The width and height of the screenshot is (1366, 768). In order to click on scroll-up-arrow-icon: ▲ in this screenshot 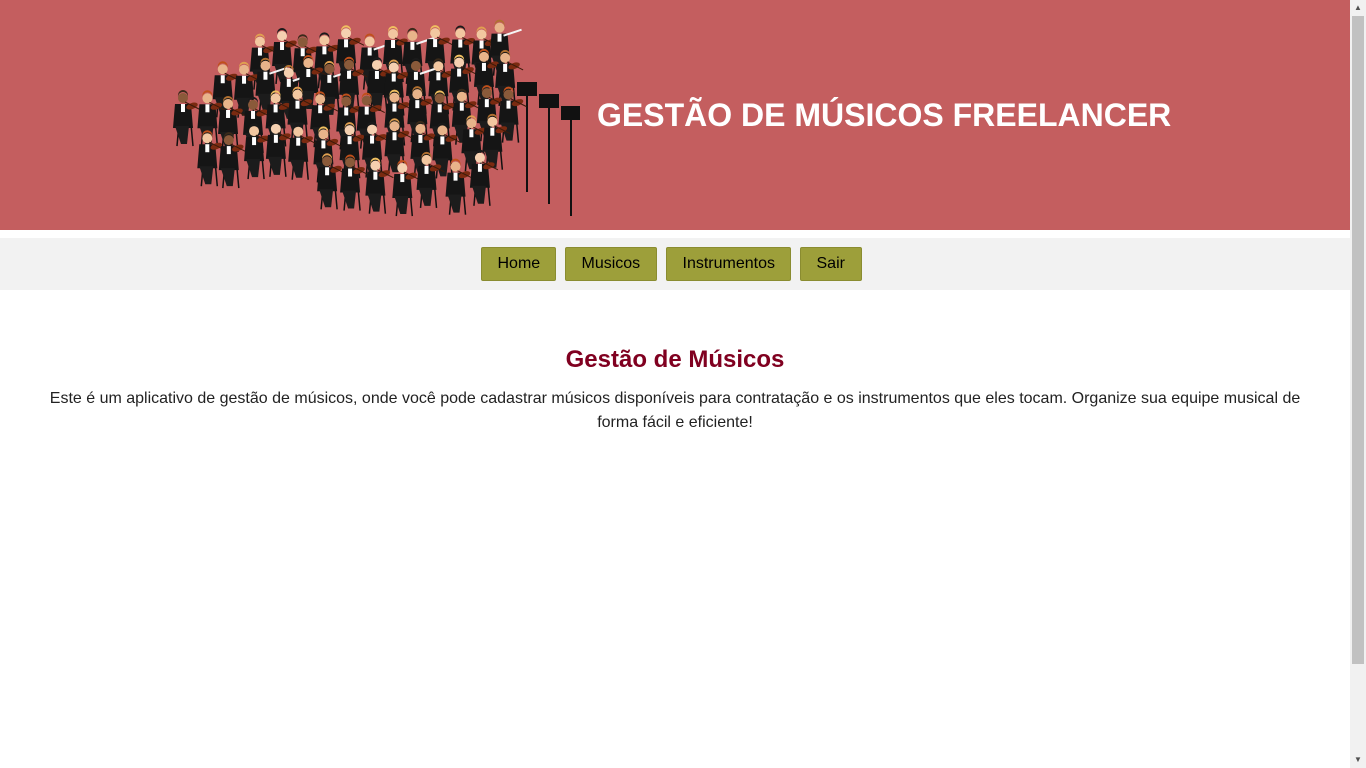, I will do `click(1358, 8)`.